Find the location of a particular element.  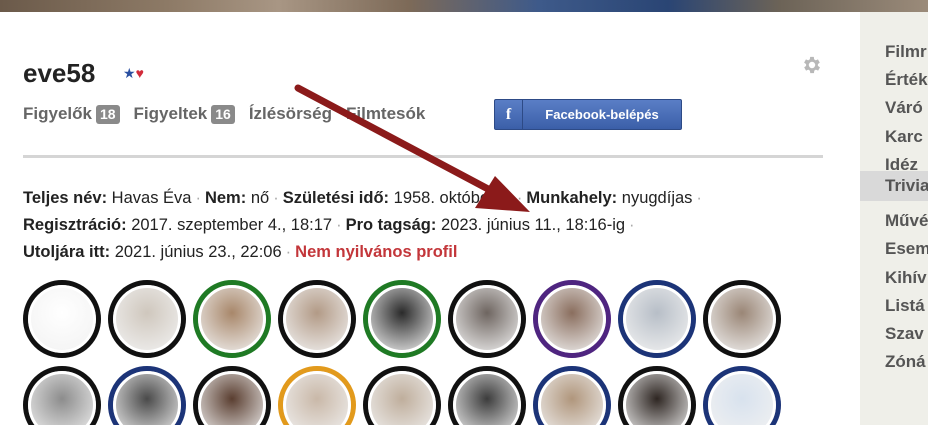

user-badges: ★♥ is located at coordinates (133, 73).